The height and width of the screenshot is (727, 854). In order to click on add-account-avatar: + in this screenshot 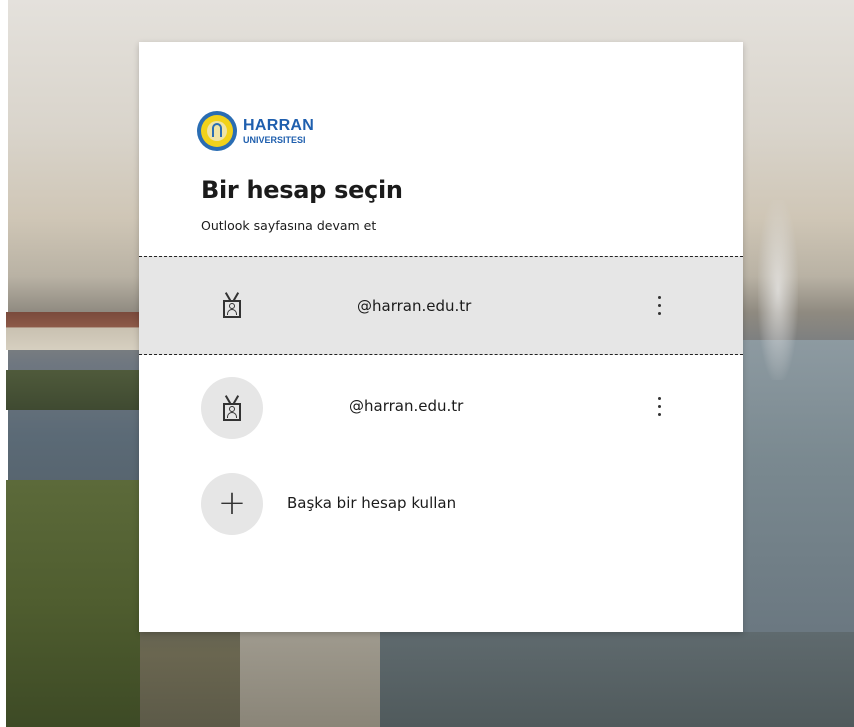, I will do `click(232, 504)`.